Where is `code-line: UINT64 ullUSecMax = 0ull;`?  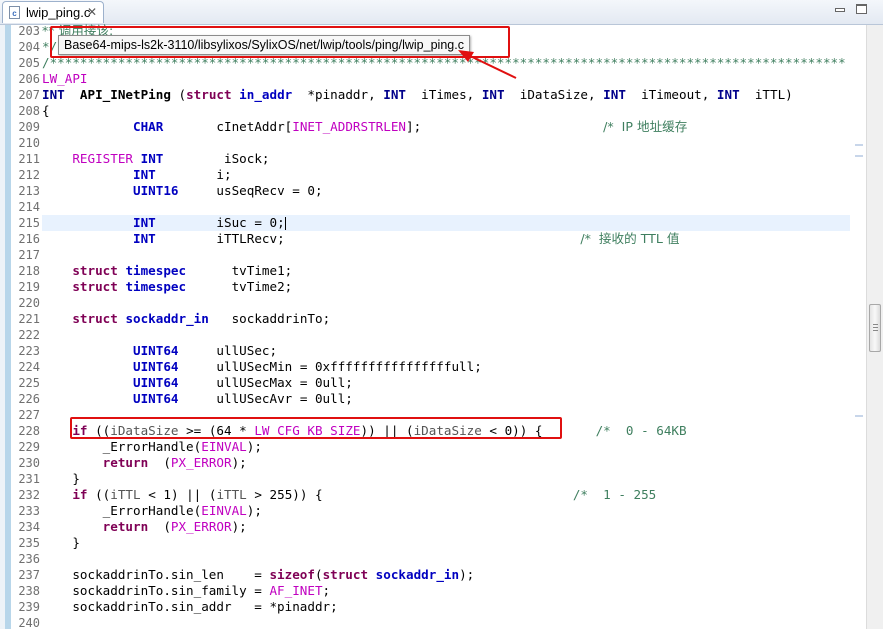 code-line: UINT64 ullUSecMax = 0ull; is located at coordinates (446, 383).